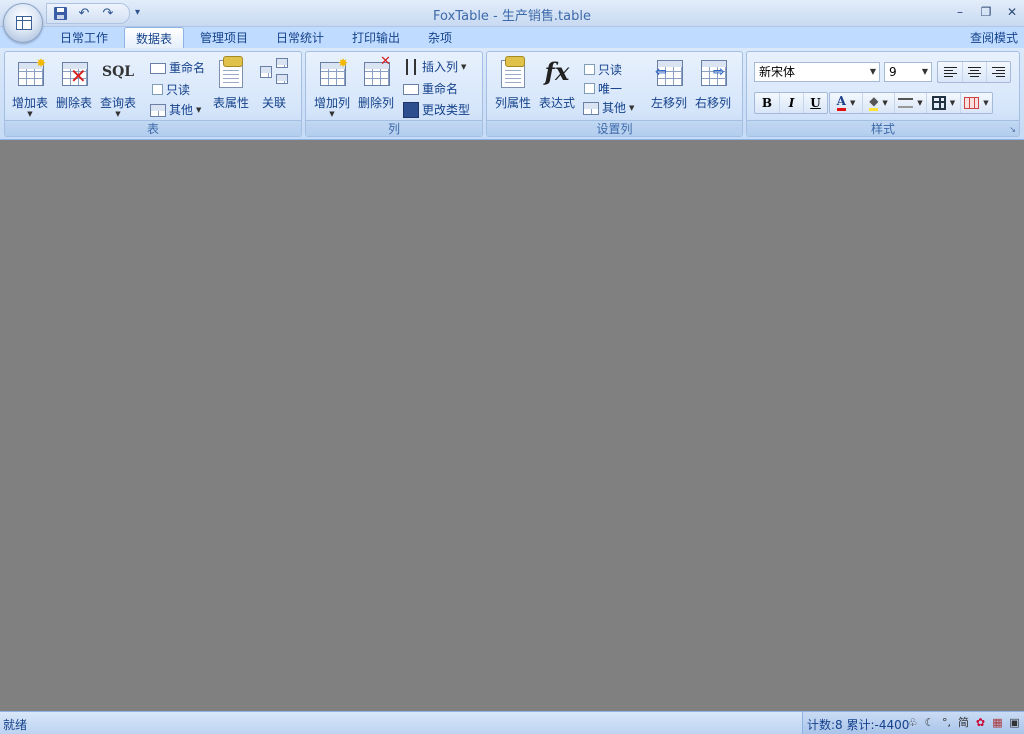  I want to click on minimize-button: –, so click(960, 12).